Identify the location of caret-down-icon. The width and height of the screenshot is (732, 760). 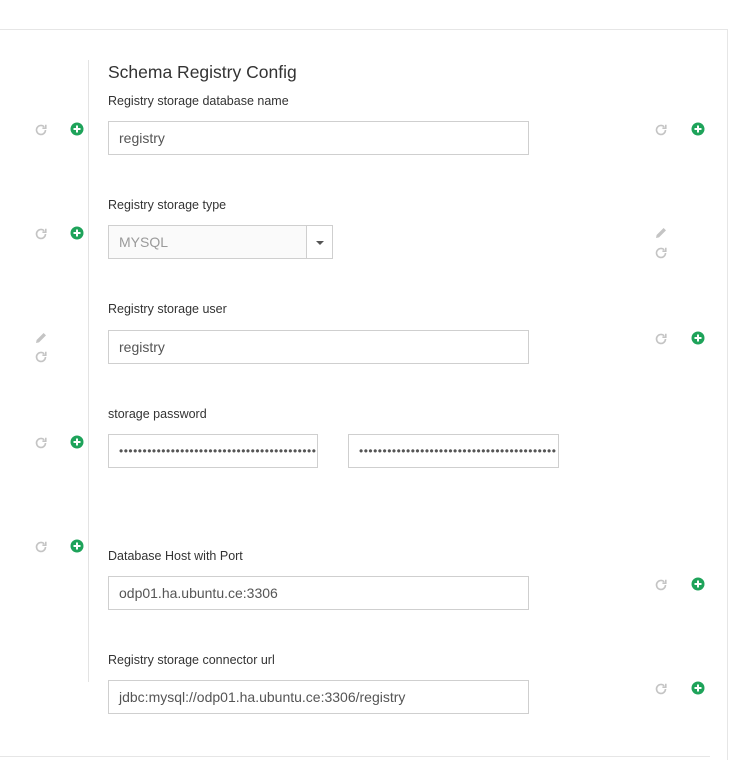
(320, 243).